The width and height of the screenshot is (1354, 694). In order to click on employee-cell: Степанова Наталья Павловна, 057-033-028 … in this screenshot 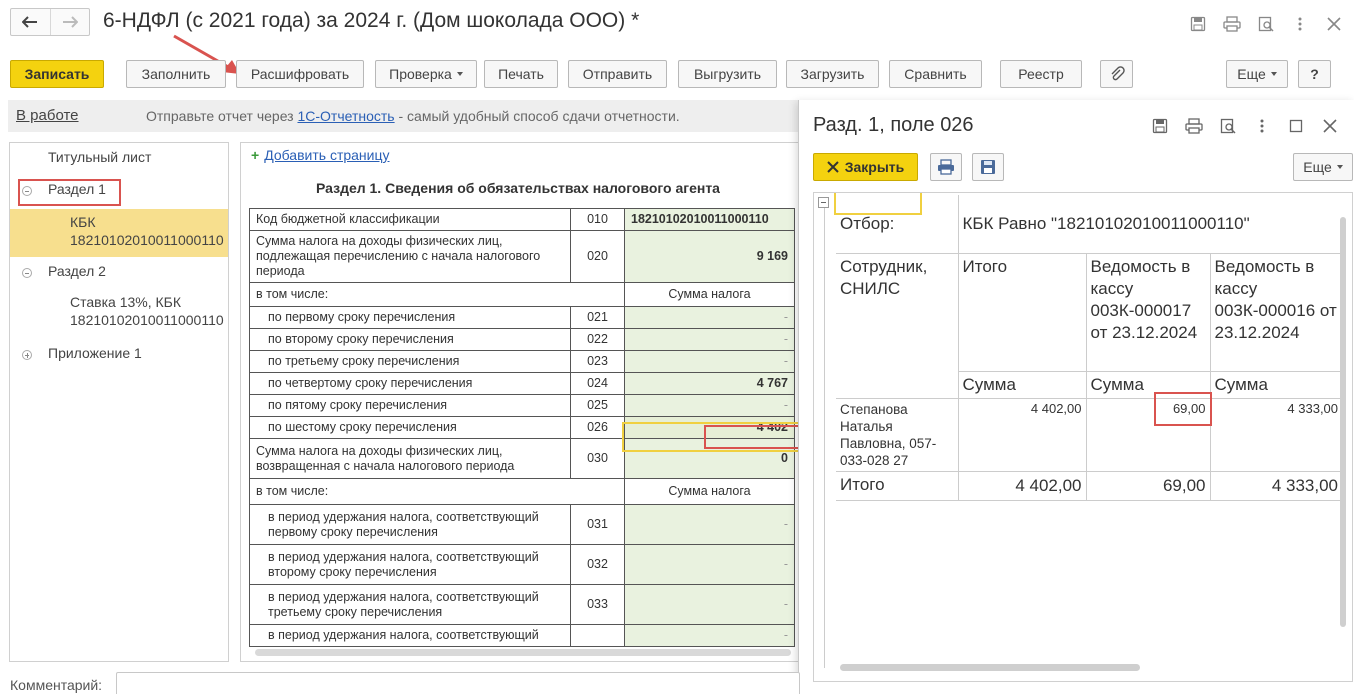, I will do `click(897, 435)`.